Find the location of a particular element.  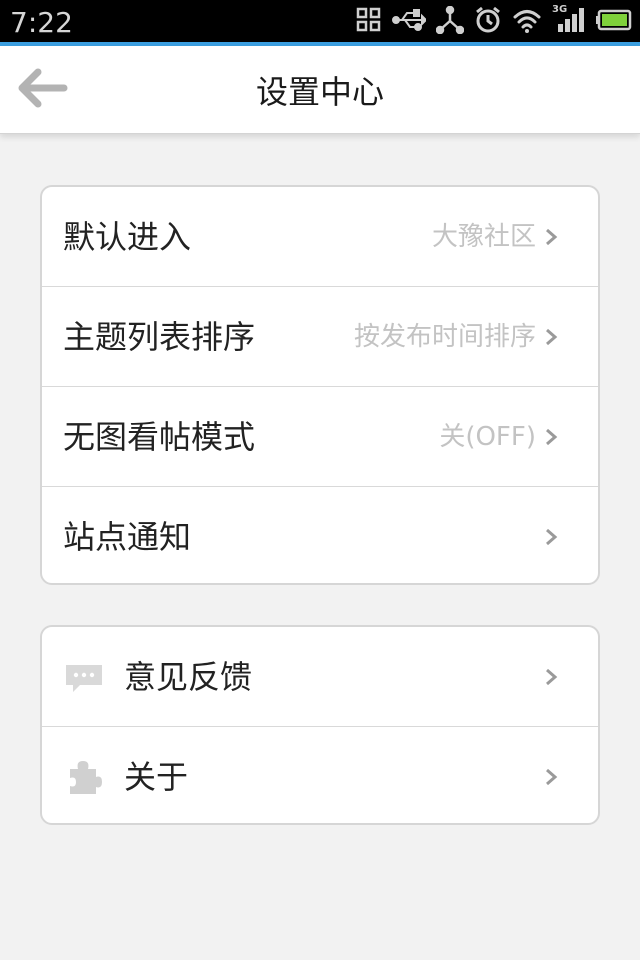

menu-item-label: 关于 is located at coordinates (156, 777).